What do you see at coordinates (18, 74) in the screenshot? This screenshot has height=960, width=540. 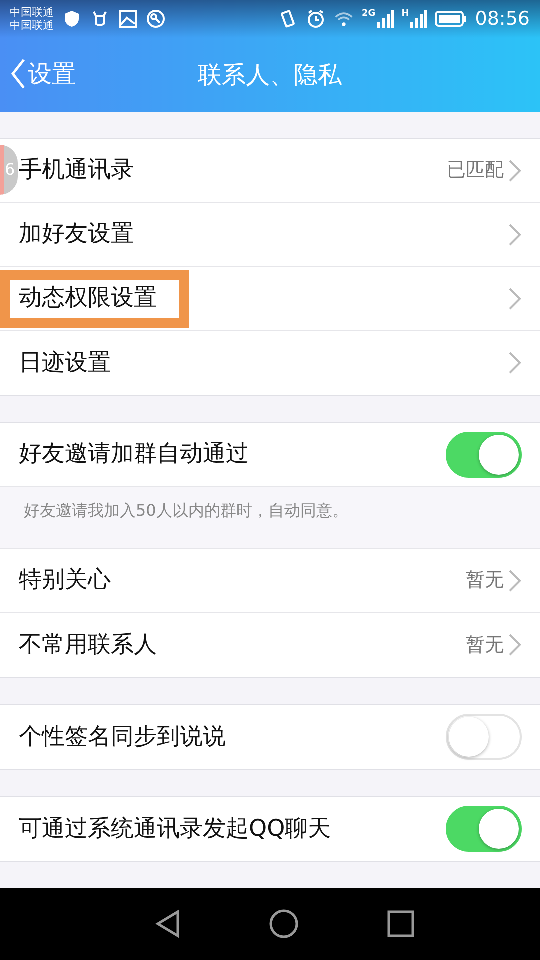 I see `back-chevron-icon` at bounding box center [18, 74].